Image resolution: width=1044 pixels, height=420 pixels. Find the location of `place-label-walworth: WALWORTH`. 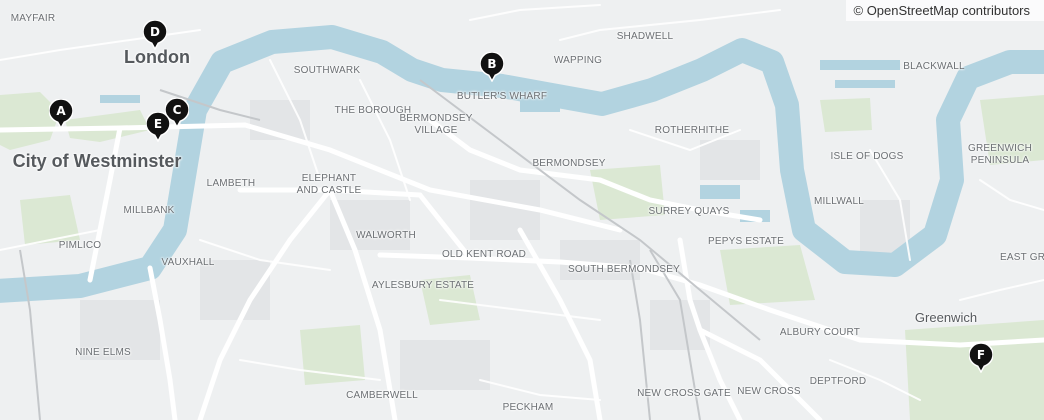

place-label-walworth: WALWORTH is located at coordinates (386, 235).